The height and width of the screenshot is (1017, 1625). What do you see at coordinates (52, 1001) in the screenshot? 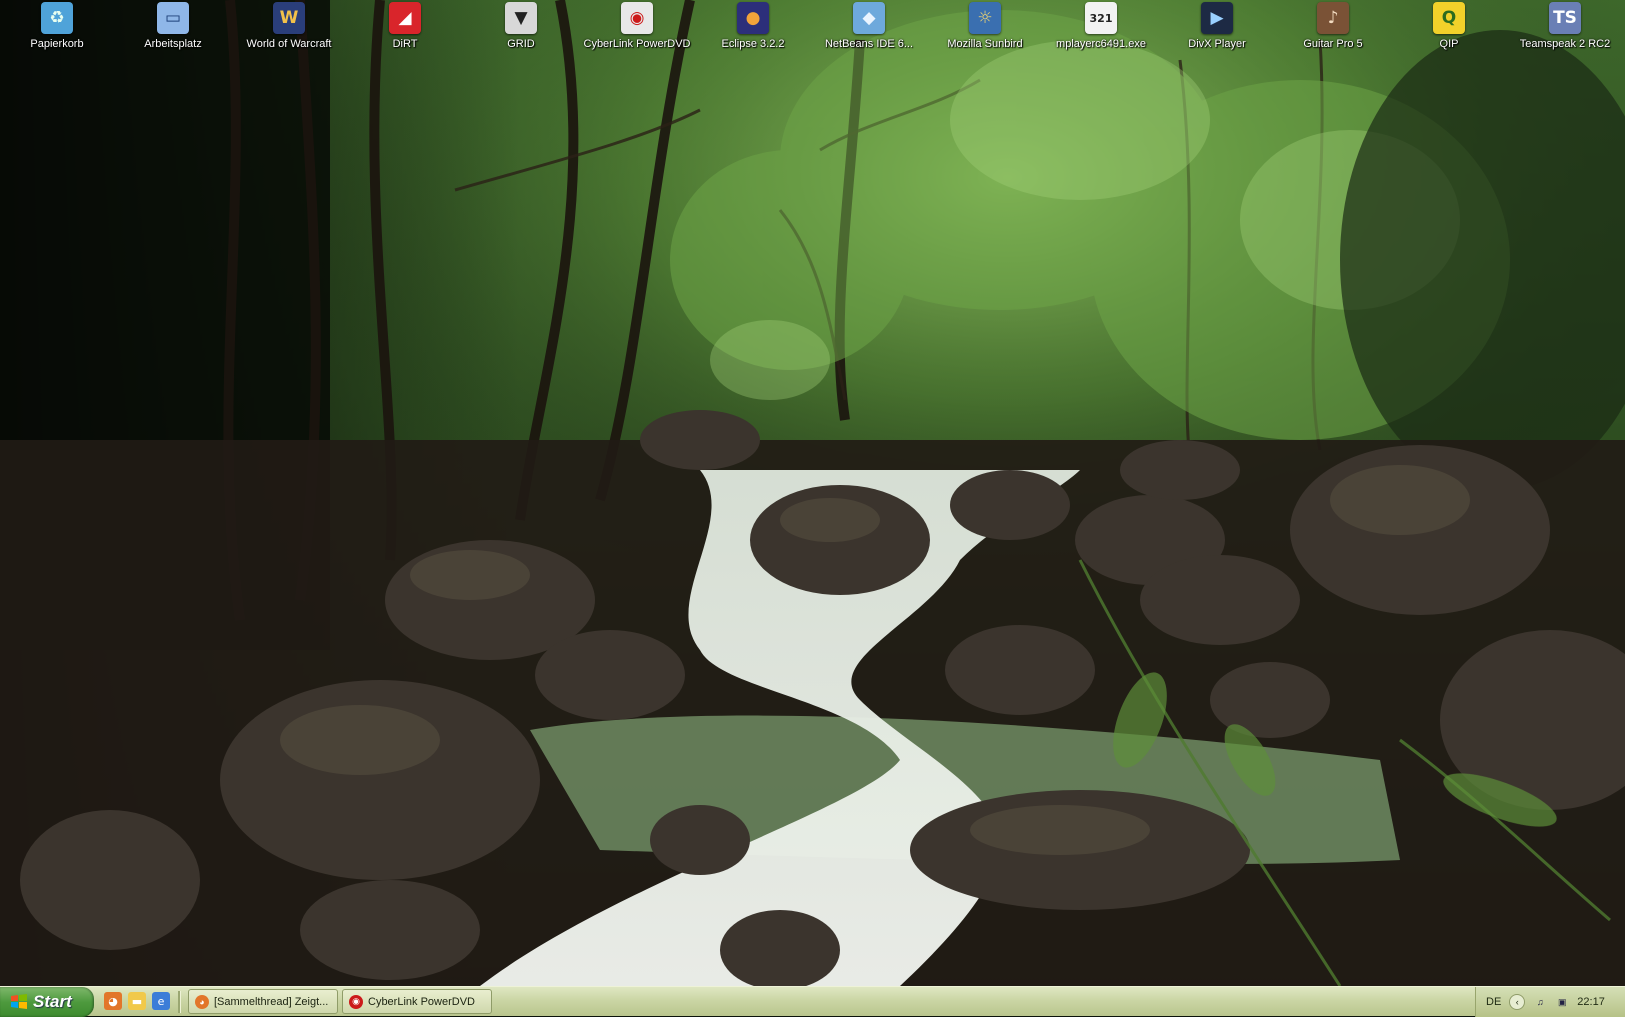
I see `start-label: Start` at bounding box center [52, 1001].